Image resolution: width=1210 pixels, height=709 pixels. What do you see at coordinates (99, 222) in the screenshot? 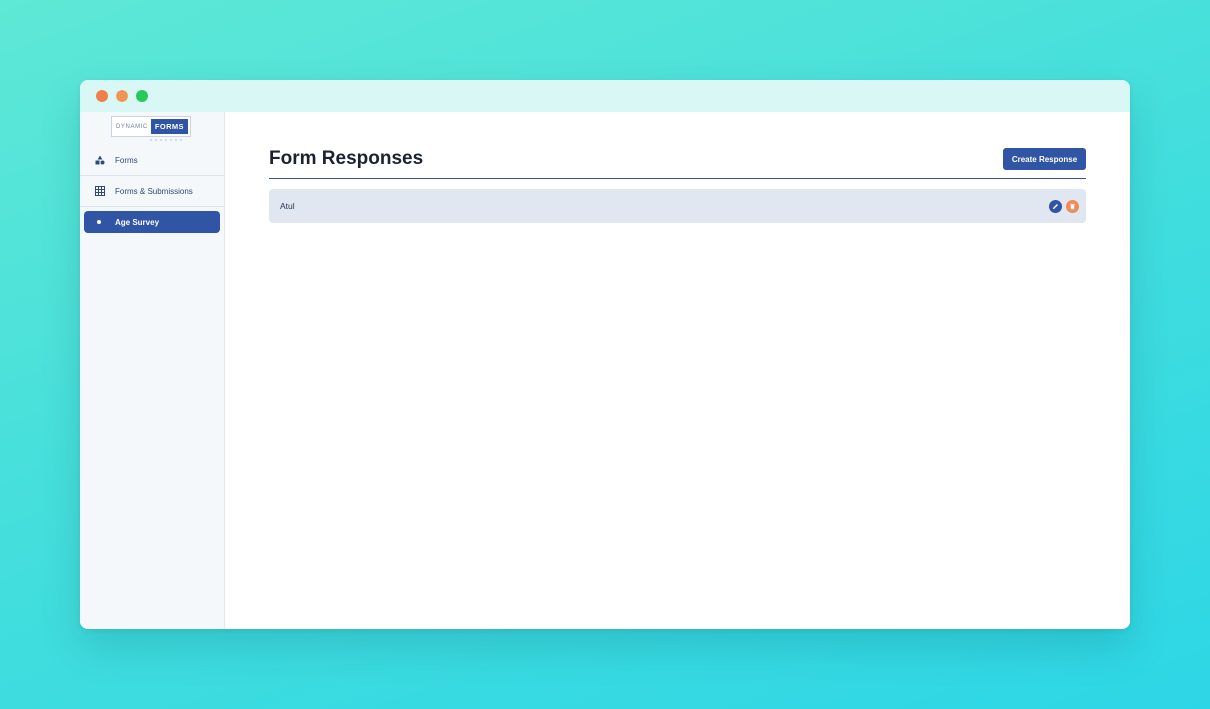
I see `dot-icon` at bounding box center [99, 222].